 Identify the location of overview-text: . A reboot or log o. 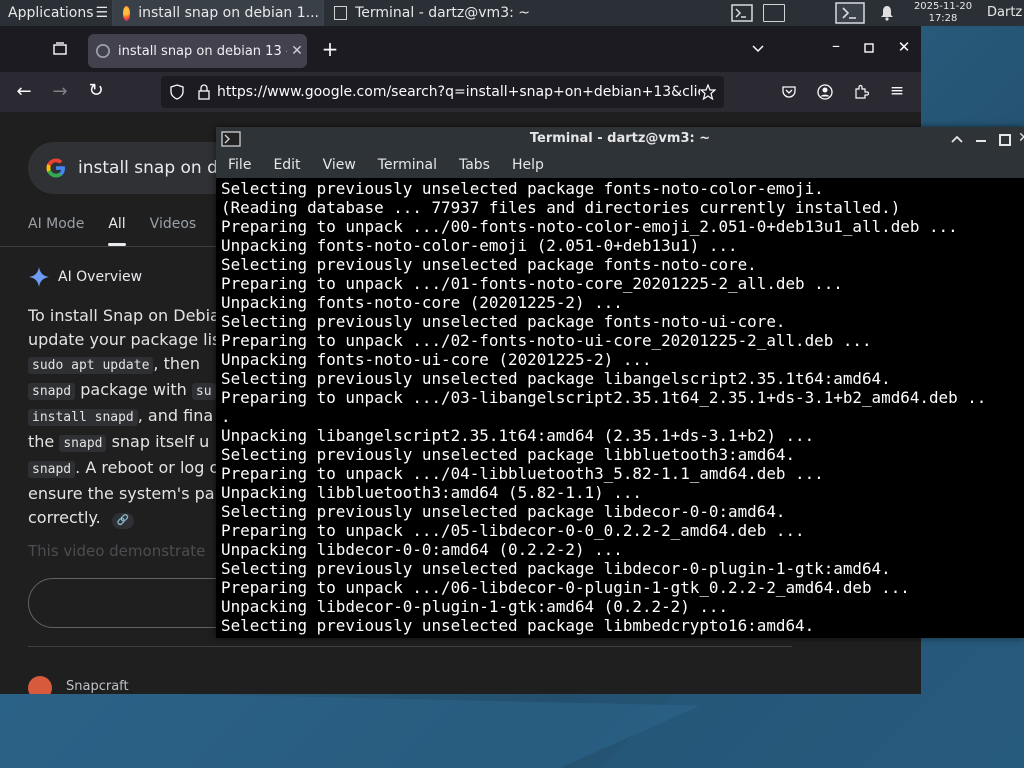
(147, 467).